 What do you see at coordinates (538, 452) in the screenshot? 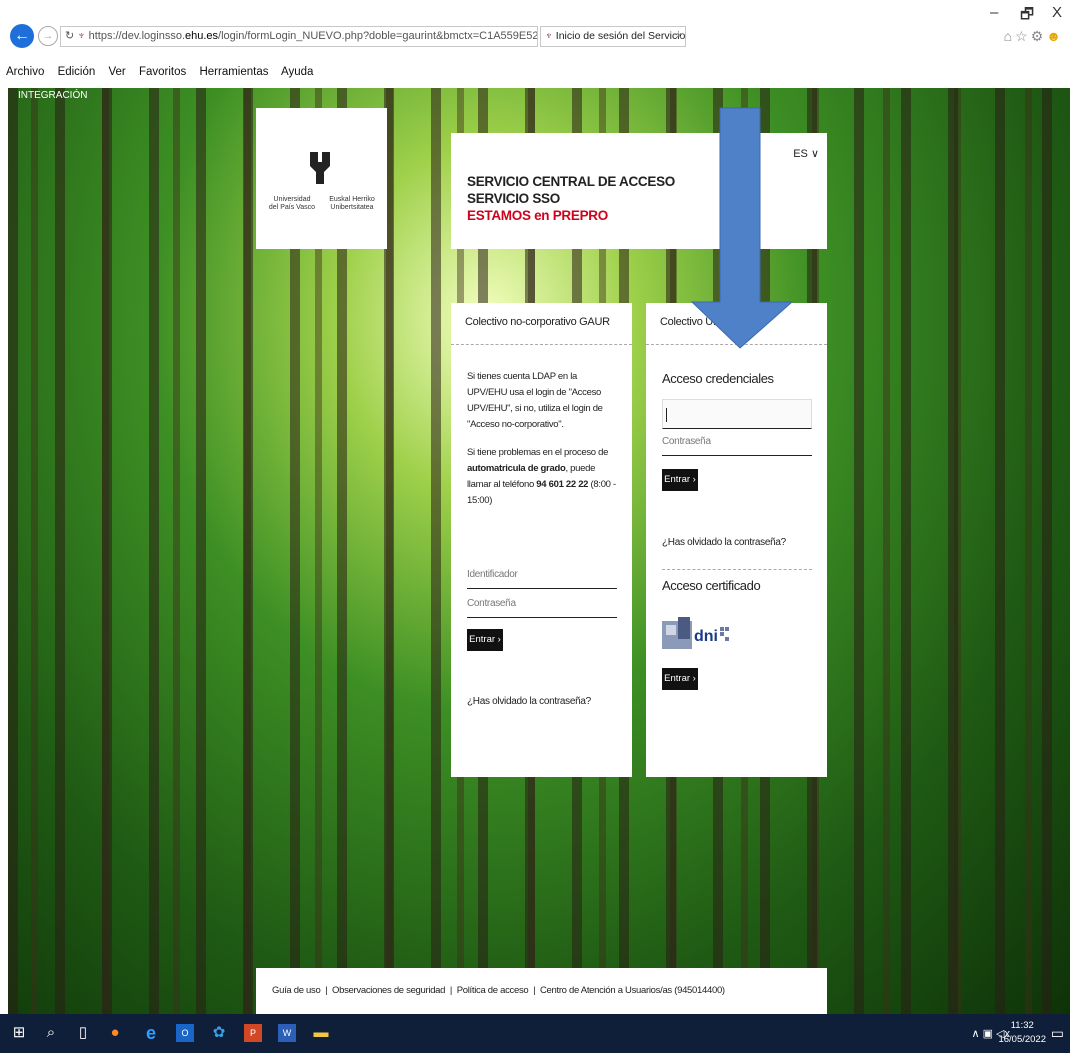
I see `help-text-a: Si tiene problemas en el proceso de` at bounding box center [538, 452].